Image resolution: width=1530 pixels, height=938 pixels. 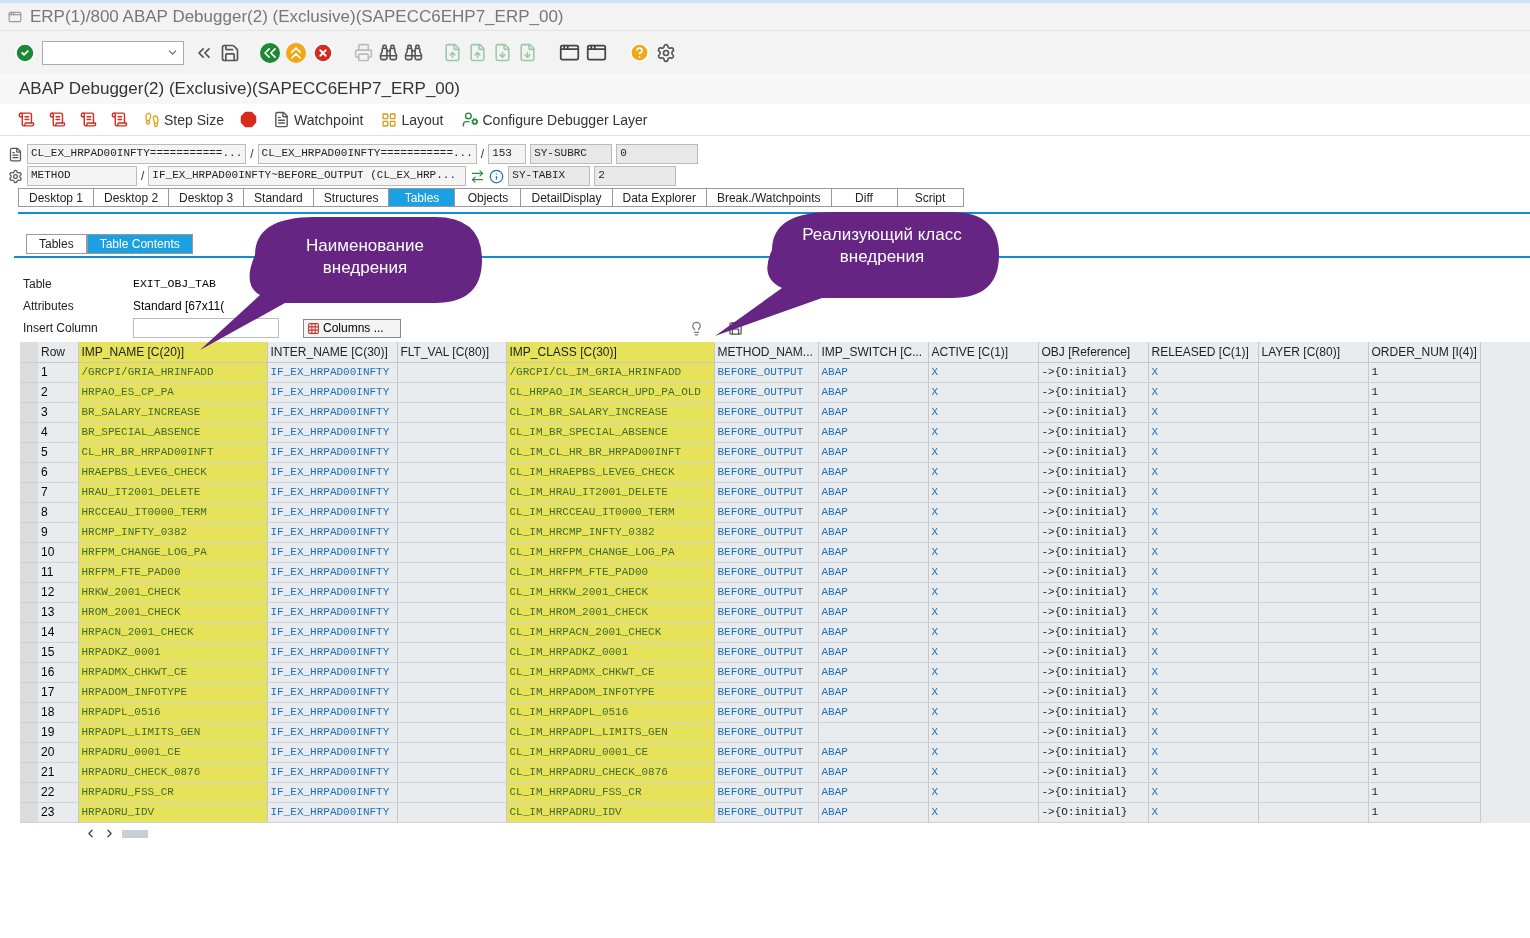 What do you see at coordinates (56, 197) in the screenshot?
I see `tab: Desktop 1` at bounding box center [56, 197].